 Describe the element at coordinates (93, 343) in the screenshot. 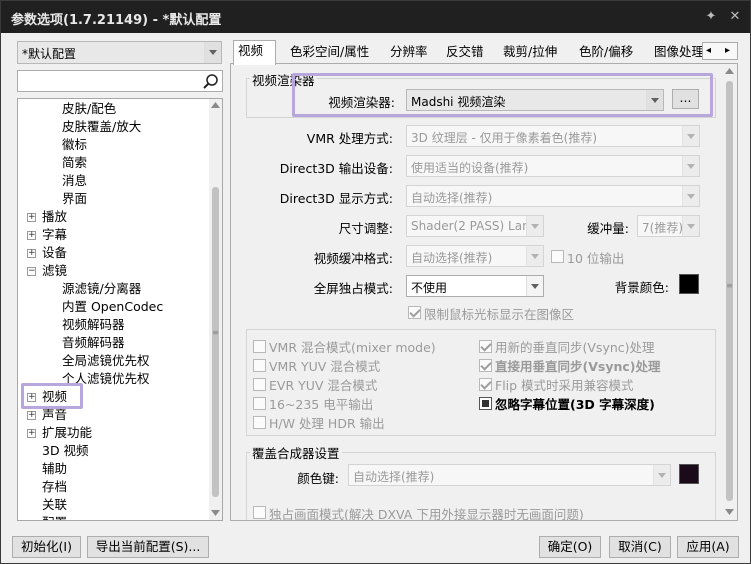

I see `tree-item: 音频解码器` at that location.